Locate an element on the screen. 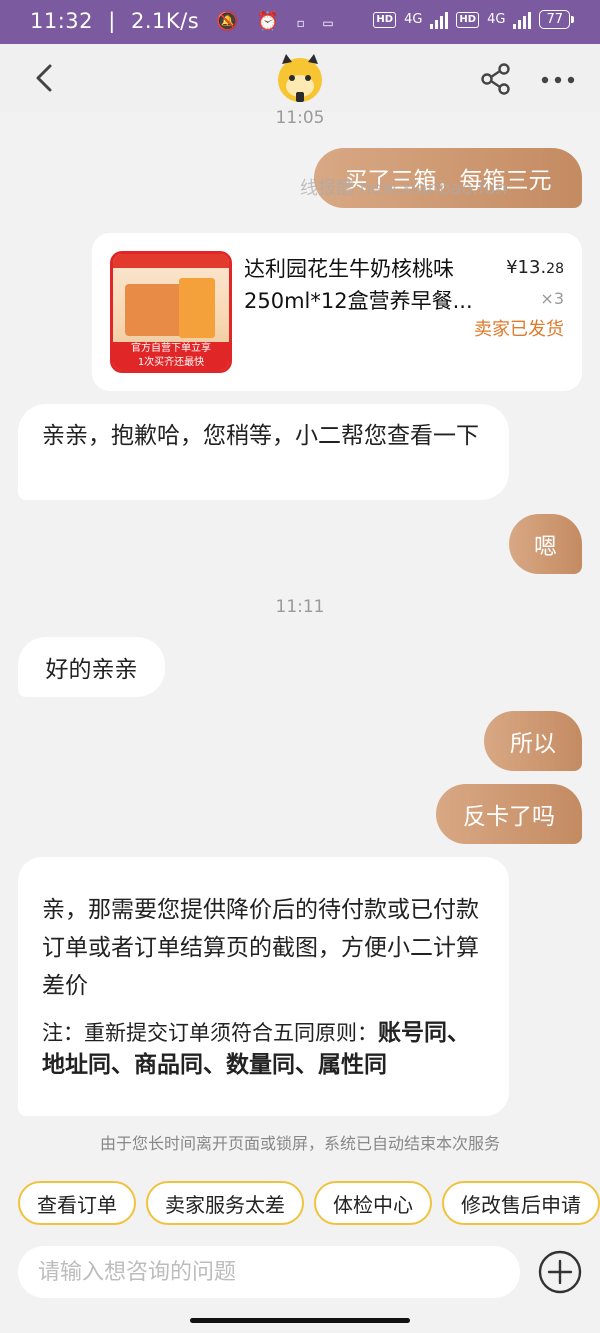  chat-timestamp: 11:05 is located at coordinates (300, 118).